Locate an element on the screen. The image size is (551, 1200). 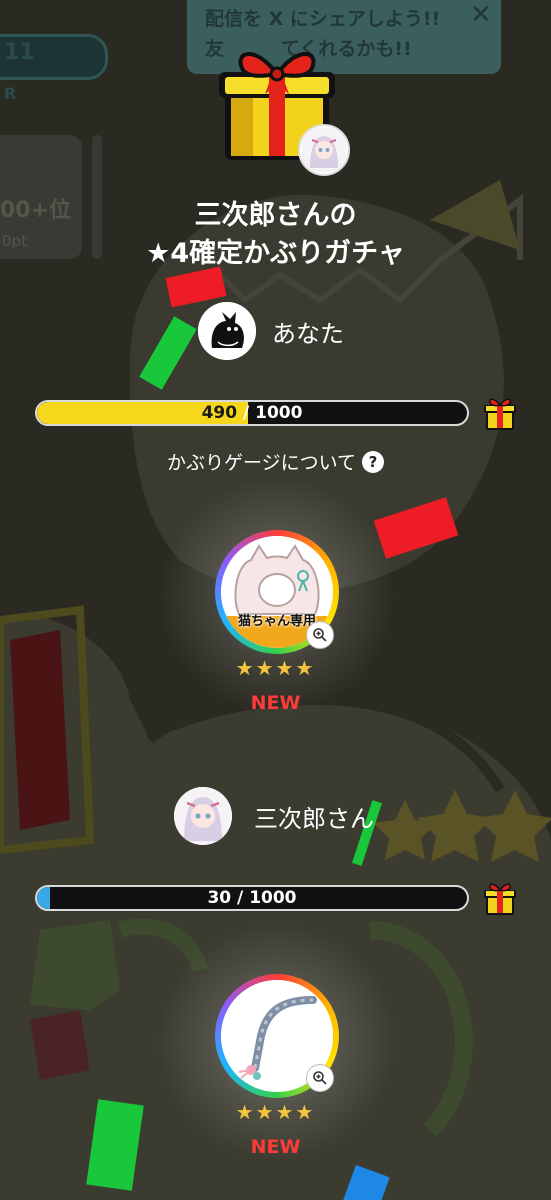
user-name-you: あなた is located at coordinates (308, 333).